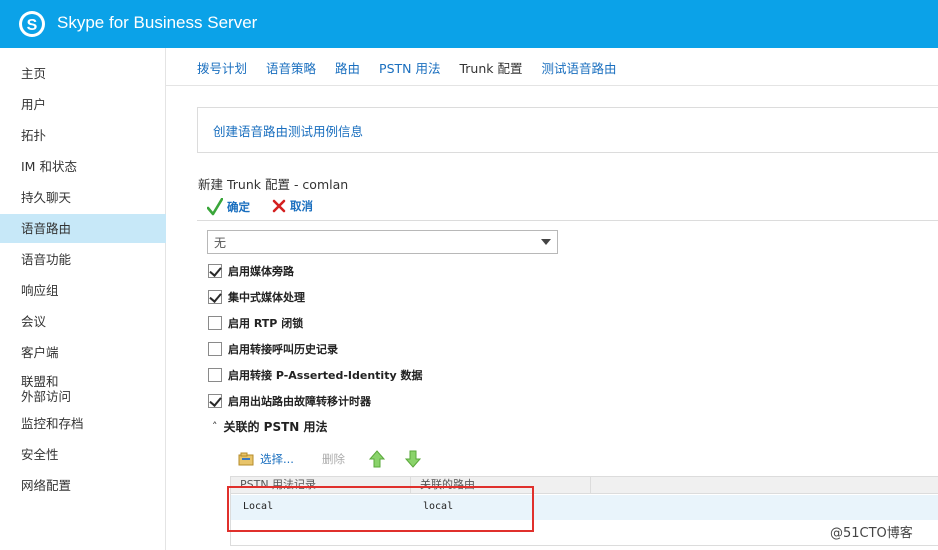 Image resolution: width=938 pixels, height=550 pixels. Describe the element at coordinates (546, 242) in the screenshot. I see `chevron-down-icon` at that location.